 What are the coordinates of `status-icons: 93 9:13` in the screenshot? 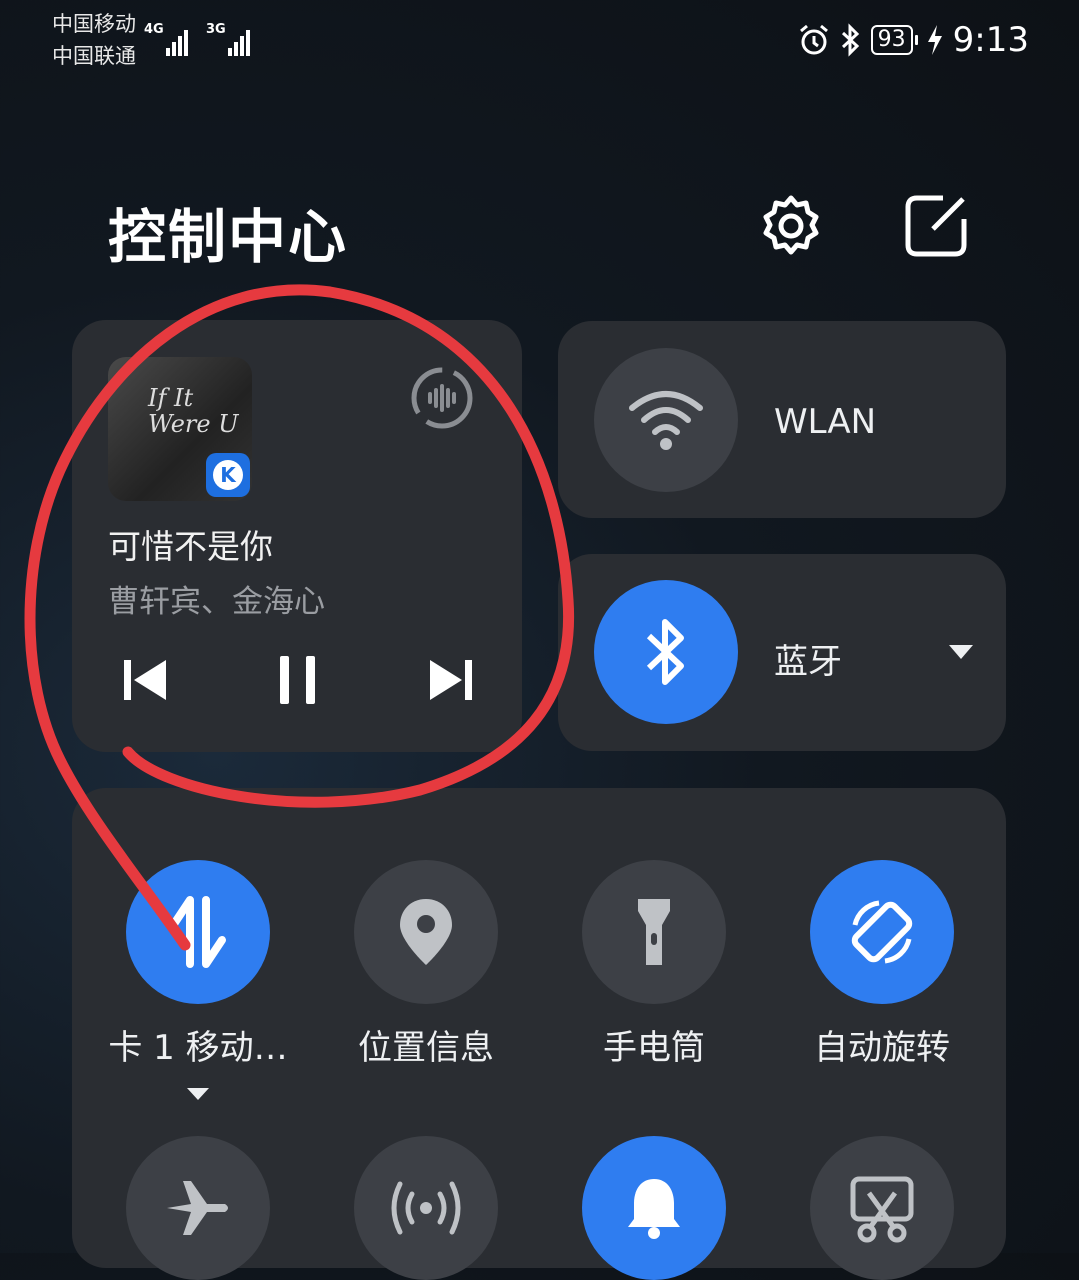 It's located at (913, 40).